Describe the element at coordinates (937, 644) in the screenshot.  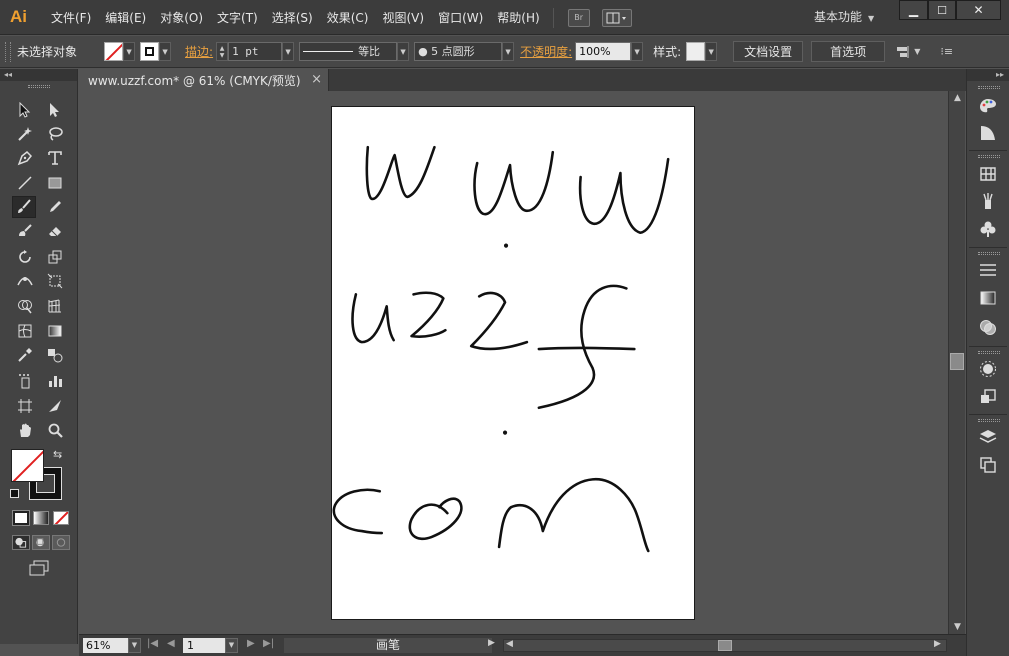
I see `scroll-right-icon: ▶` at that location.